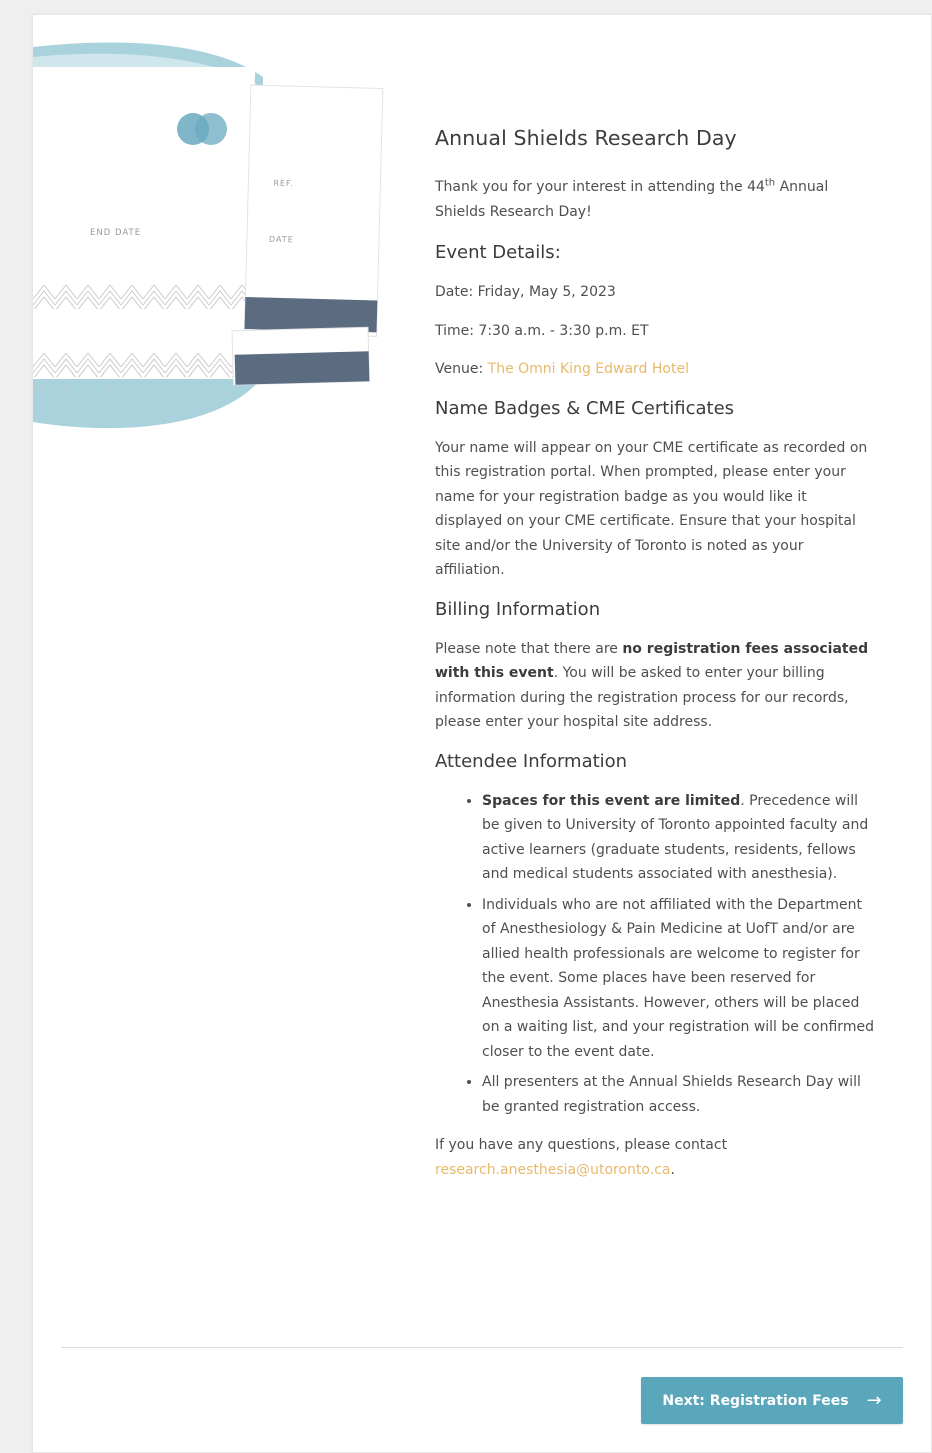  What do you see at coordinates (585, 408) in the screenshot?
I see `badges-heading: Name Badges & CME Certificates` at bounding box center [585, 408].